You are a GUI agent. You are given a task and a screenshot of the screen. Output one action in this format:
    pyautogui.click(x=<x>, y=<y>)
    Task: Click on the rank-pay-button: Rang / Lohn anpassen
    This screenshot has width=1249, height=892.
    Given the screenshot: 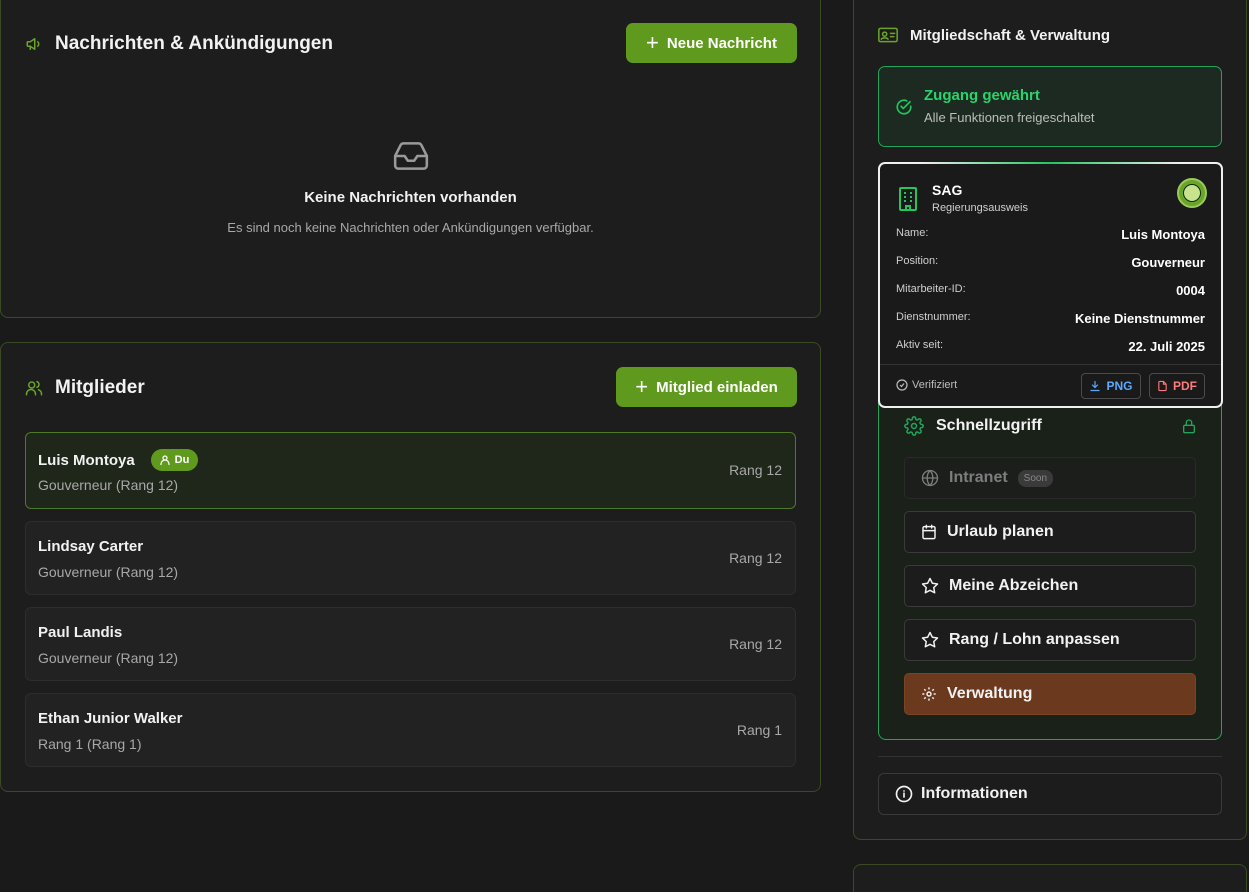 What is the action you would take?
    pyautogui.click(x=1050, y=640)
    